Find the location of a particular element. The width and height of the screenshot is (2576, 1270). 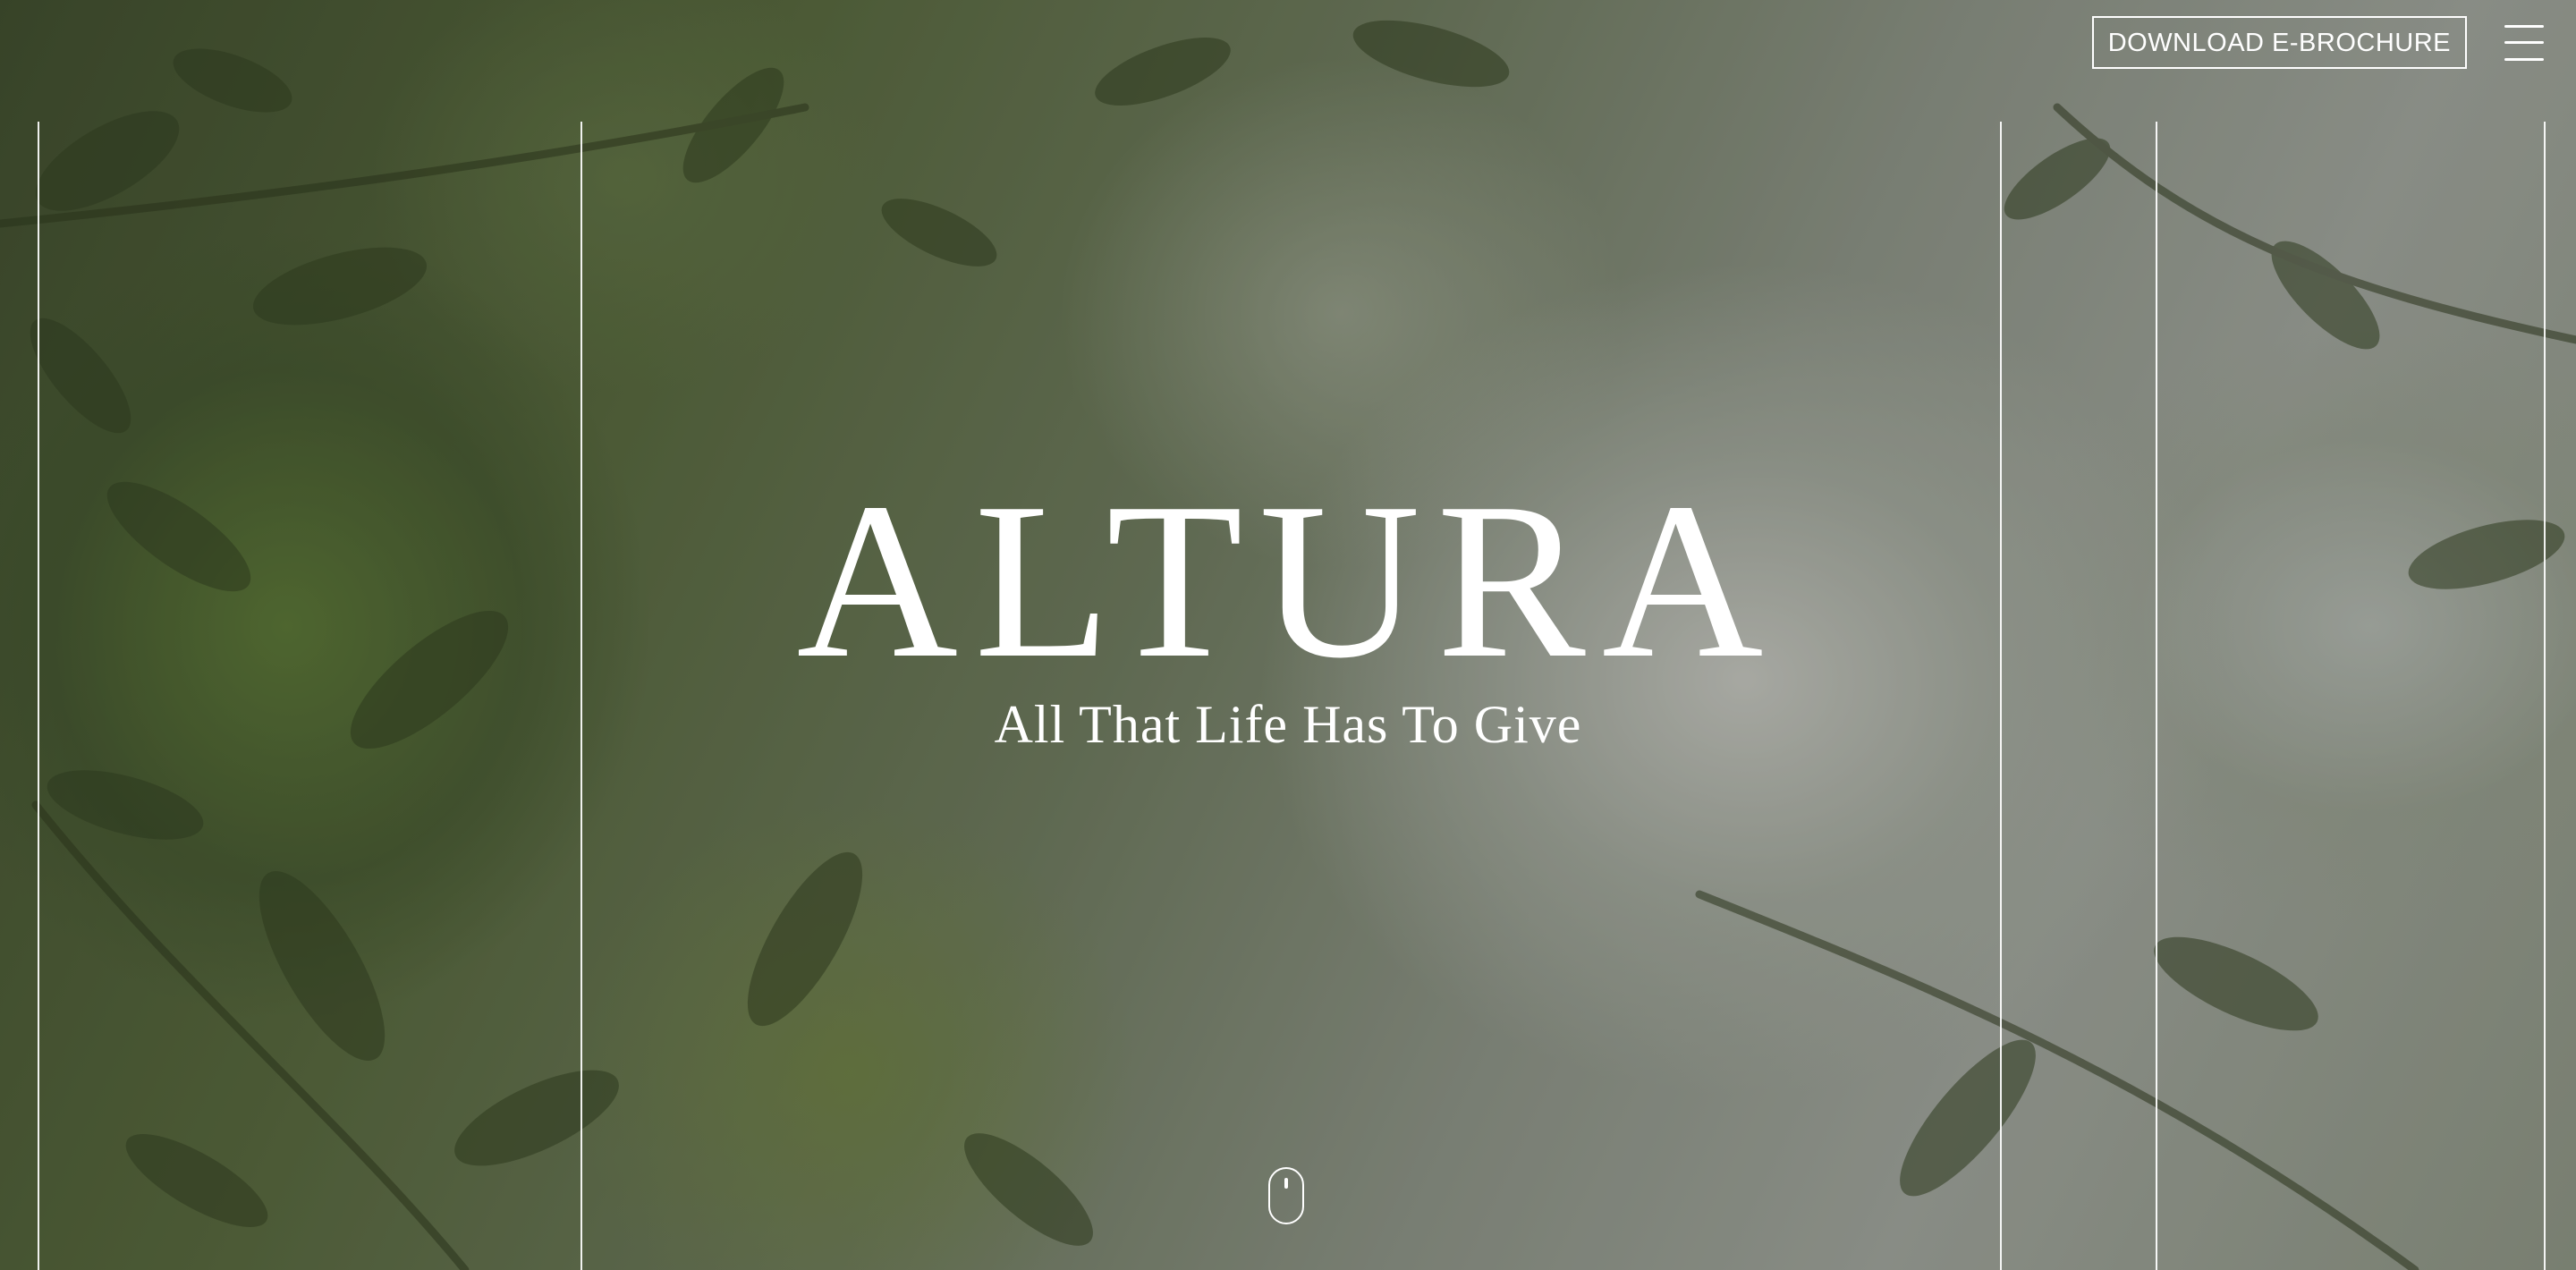

top-bar: DOWNLOAD E-BROCHURE is located at coordinates (2317, 43).